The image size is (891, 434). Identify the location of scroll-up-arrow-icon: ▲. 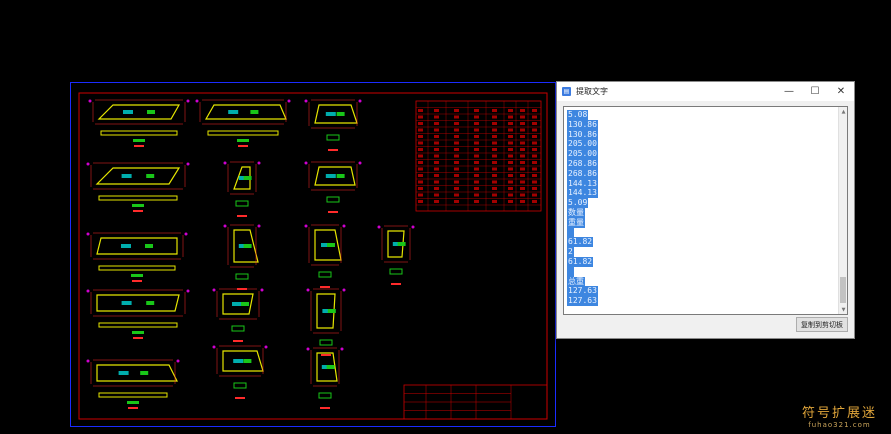
(843, 111).